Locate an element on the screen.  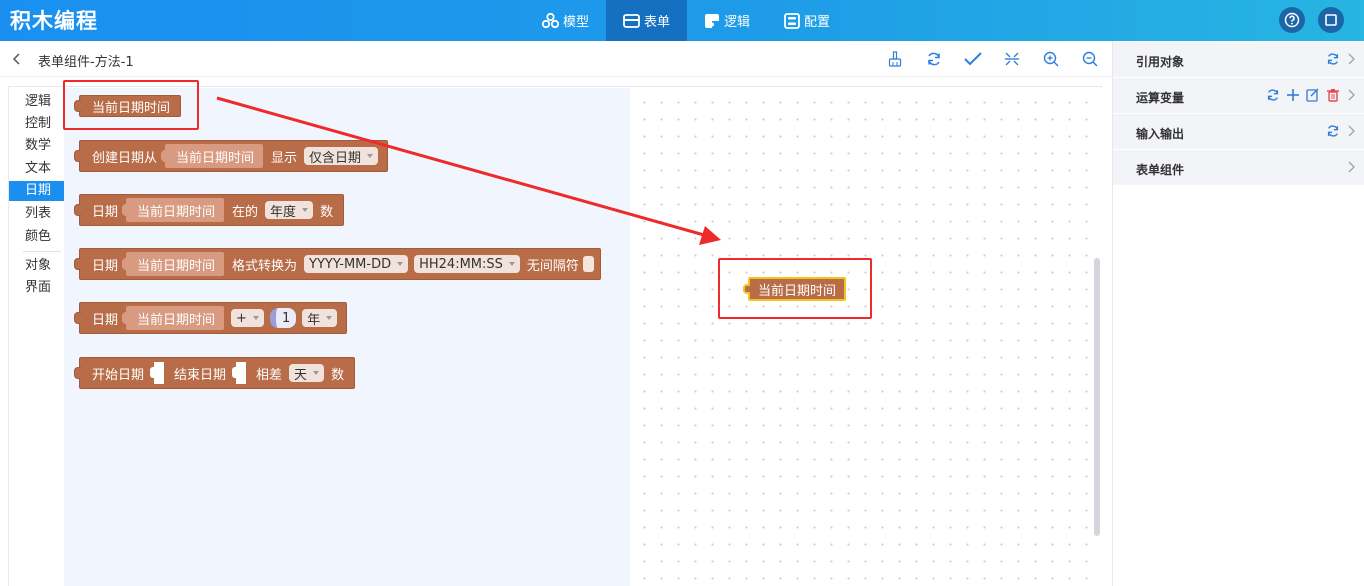
panel-section-variables: 运算变量 is located at coordinates (1238, 96).